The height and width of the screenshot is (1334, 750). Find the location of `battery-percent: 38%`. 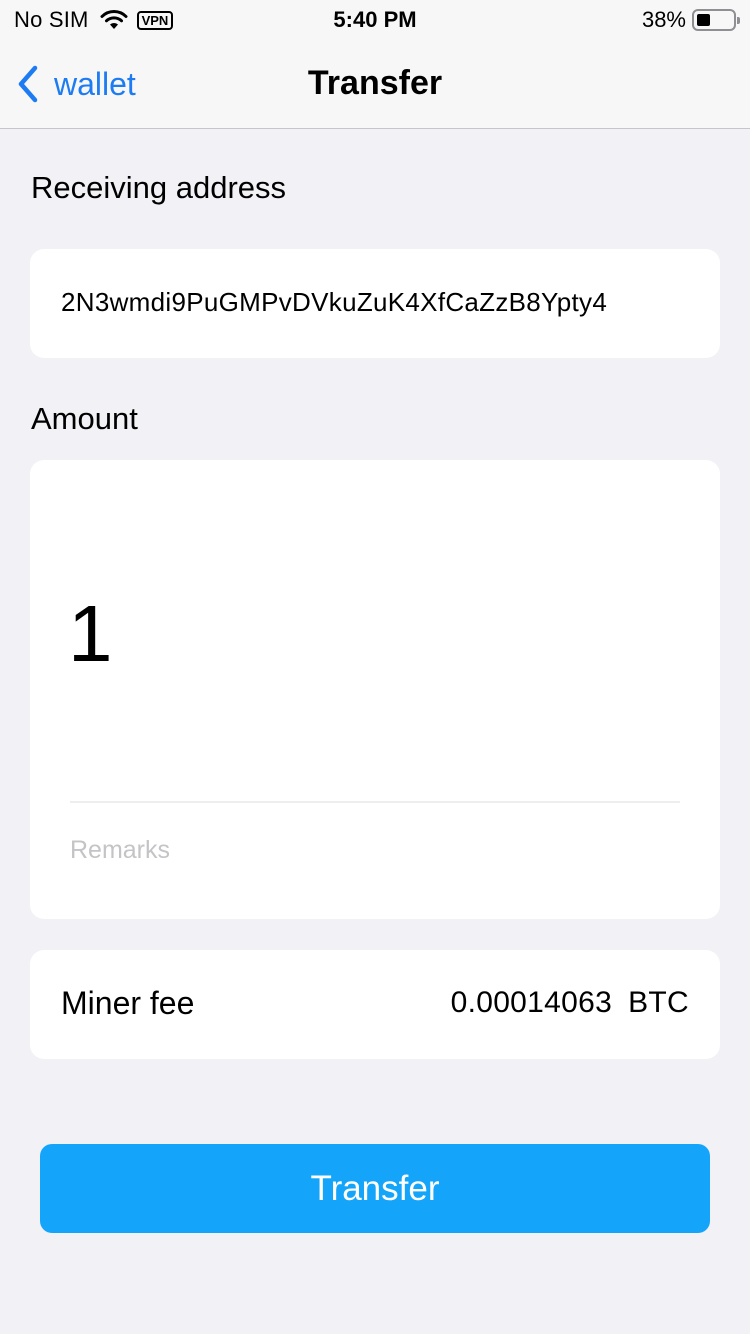

battery-percent: 38% is located at coordinates (663, 19).